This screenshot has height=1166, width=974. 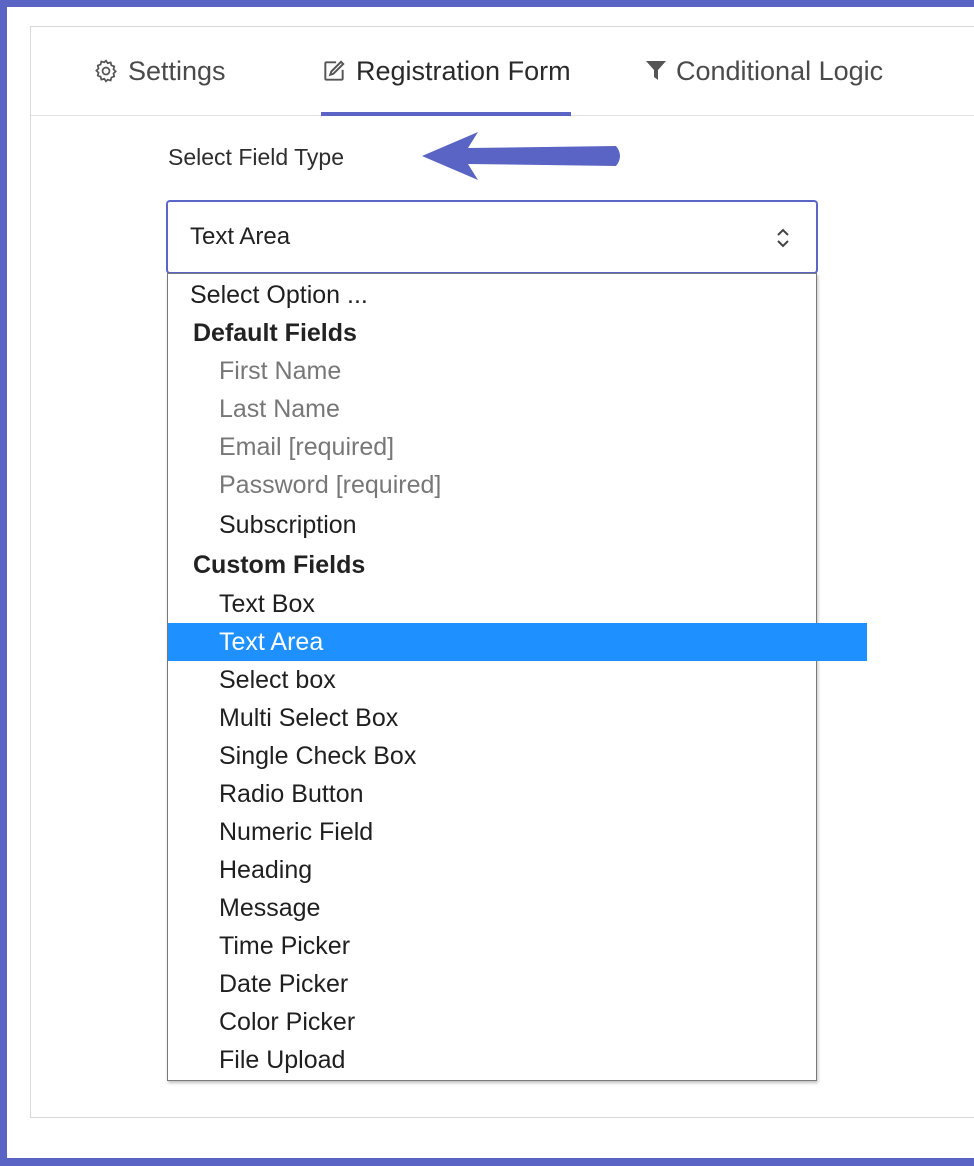 What do you see at coordinates (517, 984) in the screenshot?
I see `option-date-picker: Date Picker` at bounding box center [517, 984].